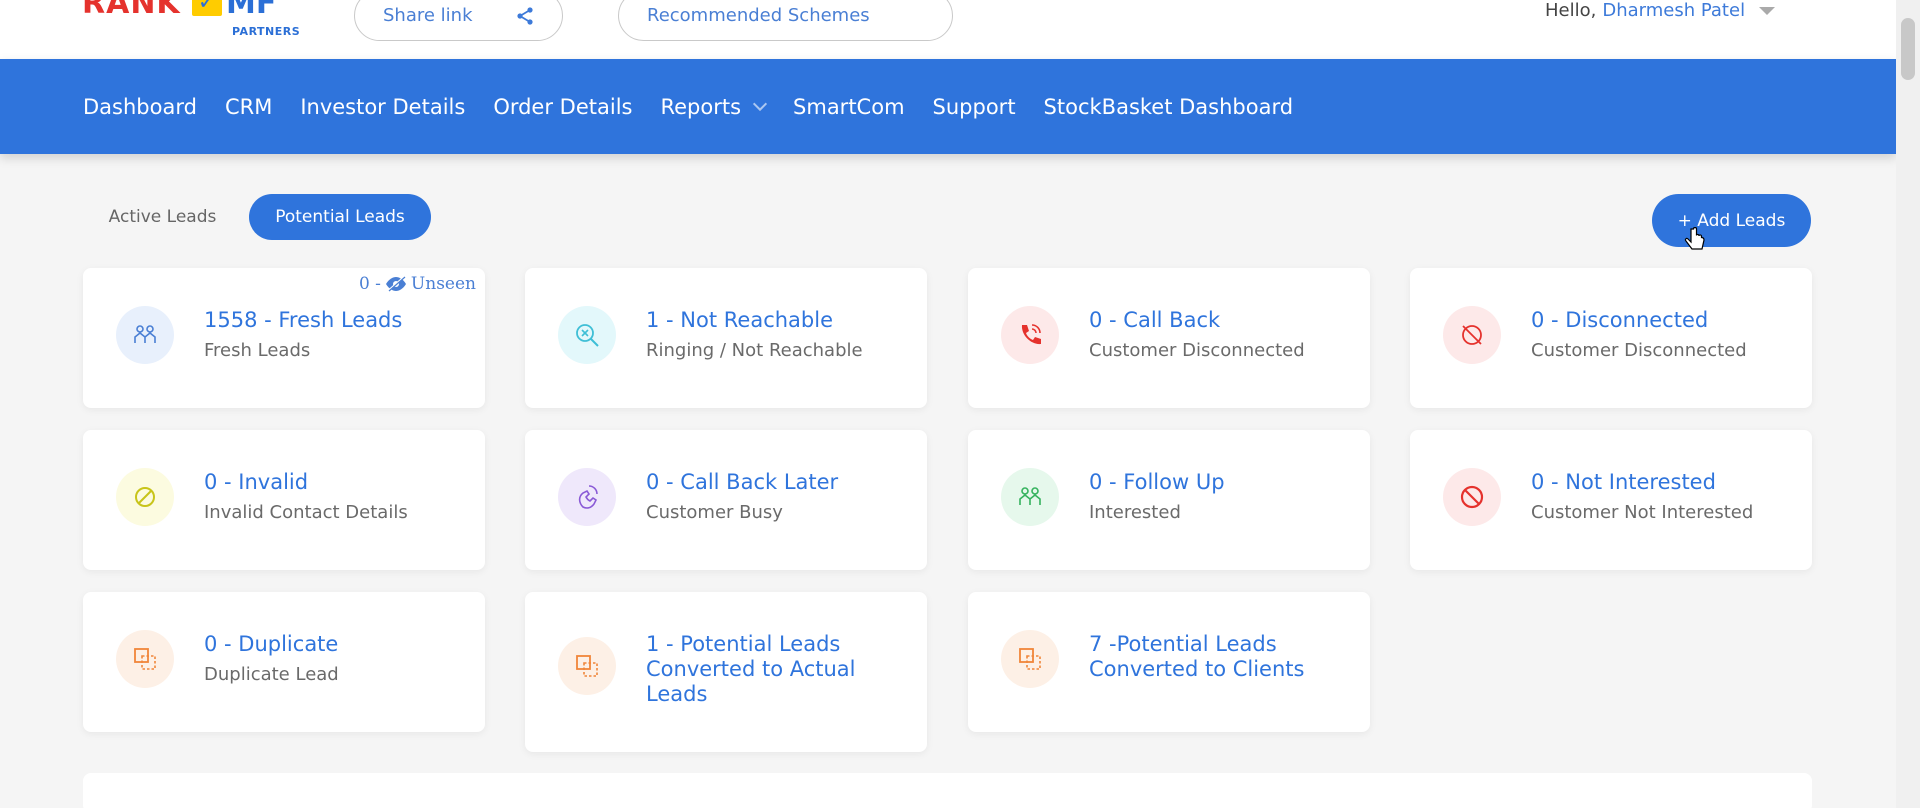 This screenshot has width=1920, height=808. What do you see at coordinates (131, 10) in the screenshot?
I see `logo-rank: RANK` at bounding box center [131, 10].